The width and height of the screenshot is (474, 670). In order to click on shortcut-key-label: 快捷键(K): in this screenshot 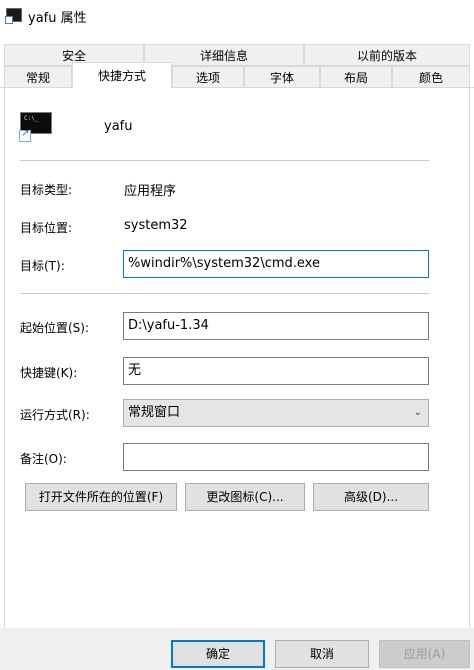, I will do `click(49, 373)`.